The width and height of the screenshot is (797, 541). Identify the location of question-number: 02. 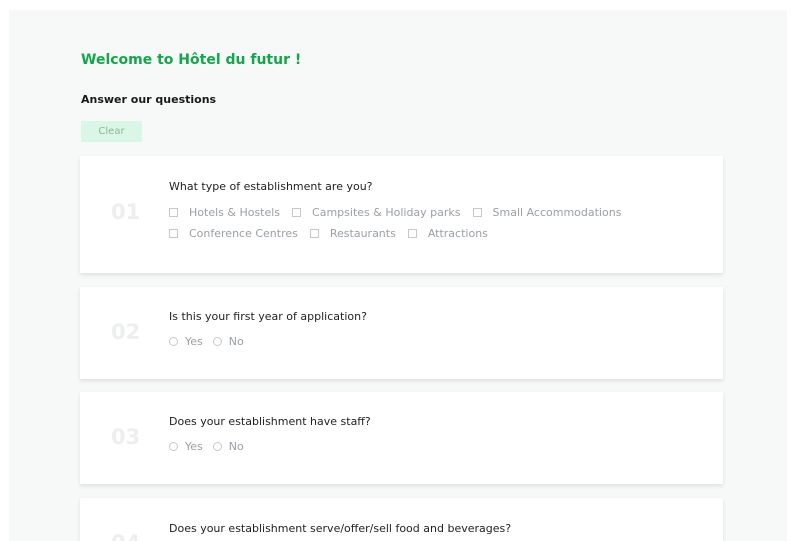
(126, 332).